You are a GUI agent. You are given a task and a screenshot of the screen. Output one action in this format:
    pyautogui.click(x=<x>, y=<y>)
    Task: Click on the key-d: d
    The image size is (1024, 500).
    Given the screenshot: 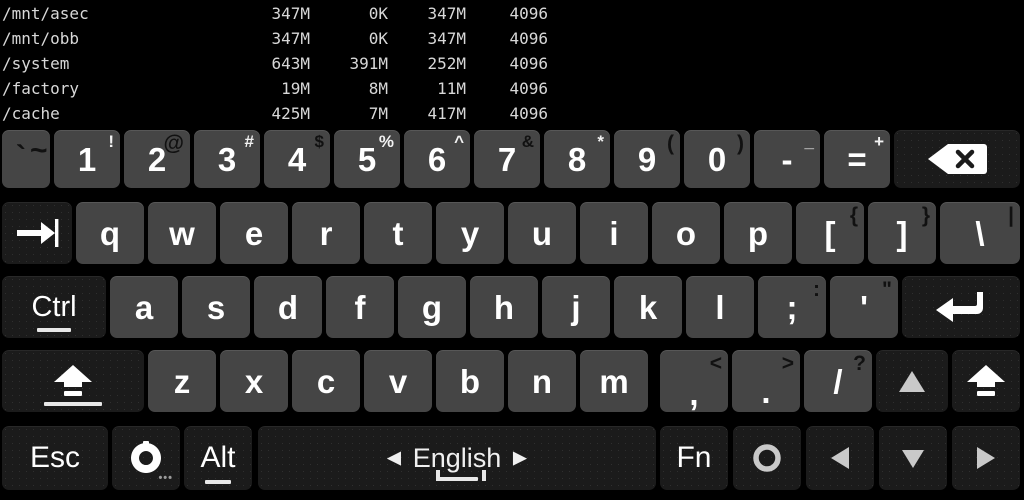 What is the action you would take?
    pyautogui.click(x=288, y=307)
    